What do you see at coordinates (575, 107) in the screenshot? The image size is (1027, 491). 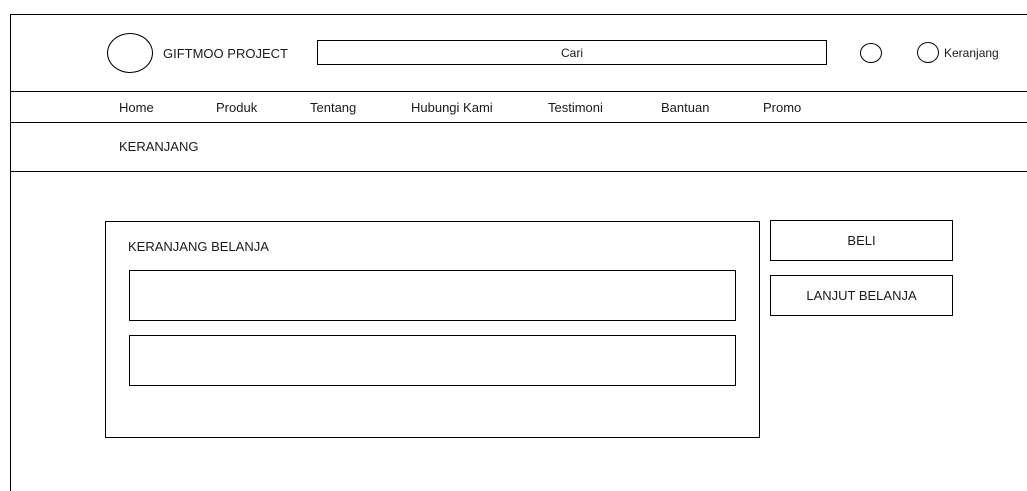 I see `nav-testimoni: Testimoni` at bounding box center [575, 107].